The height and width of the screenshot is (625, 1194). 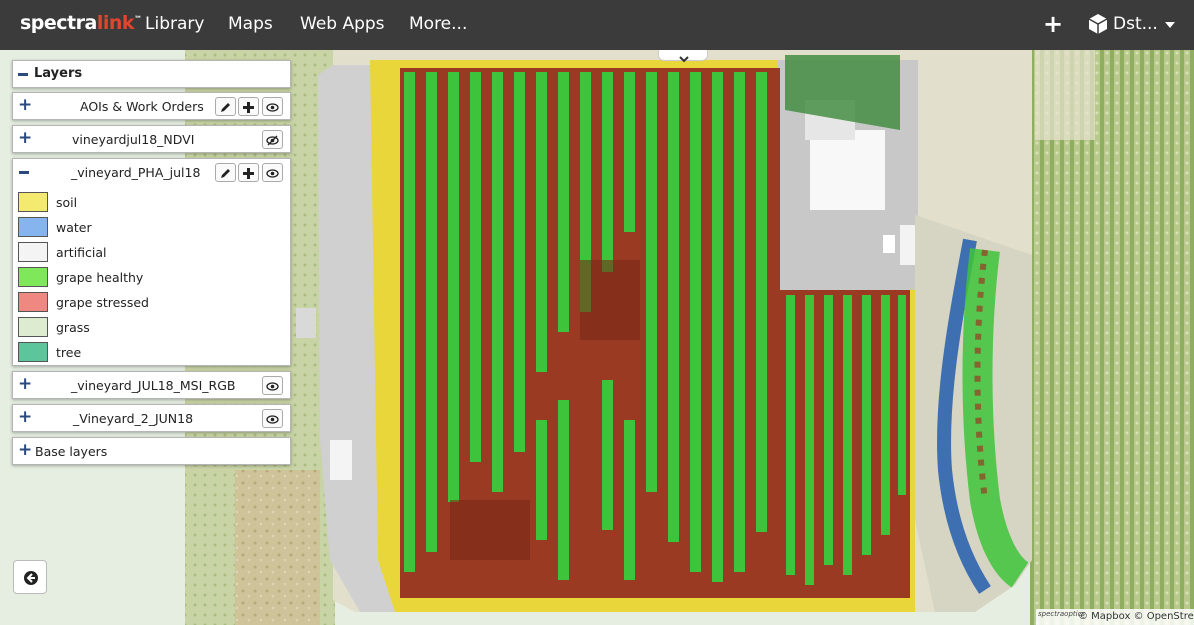 I want to click on logo-mark: ™, so click(x=138, y=19).